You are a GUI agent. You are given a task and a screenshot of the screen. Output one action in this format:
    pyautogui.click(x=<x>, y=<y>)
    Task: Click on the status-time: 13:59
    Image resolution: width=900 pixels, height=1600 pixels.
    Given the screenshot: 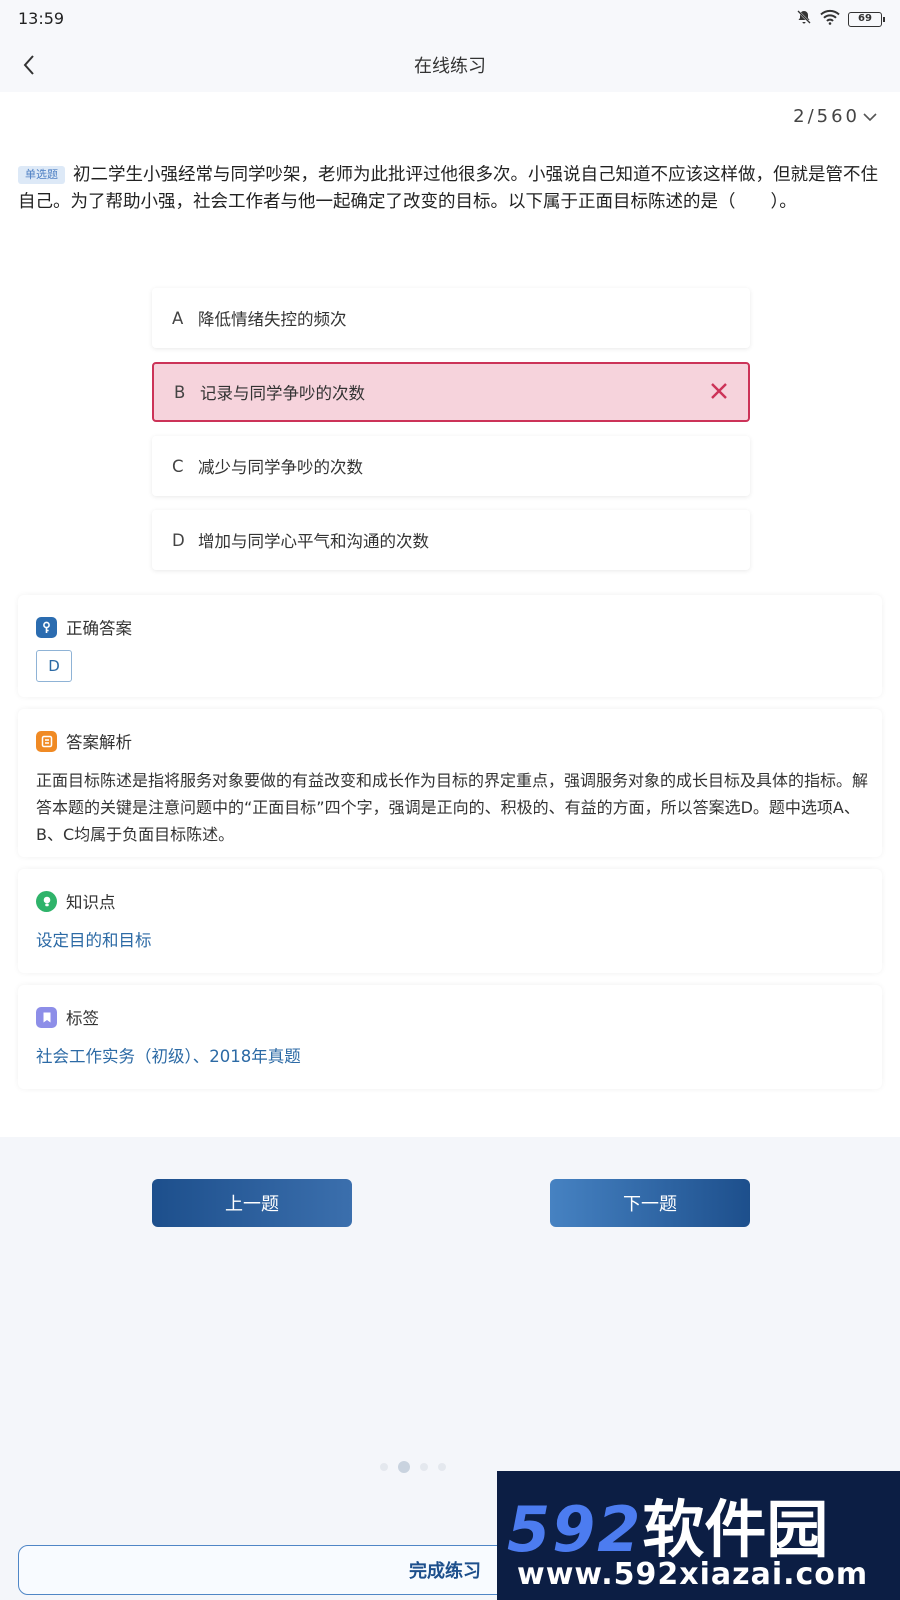 What is the action you would take?
    pyautogui.click(x=41, y=18)
    